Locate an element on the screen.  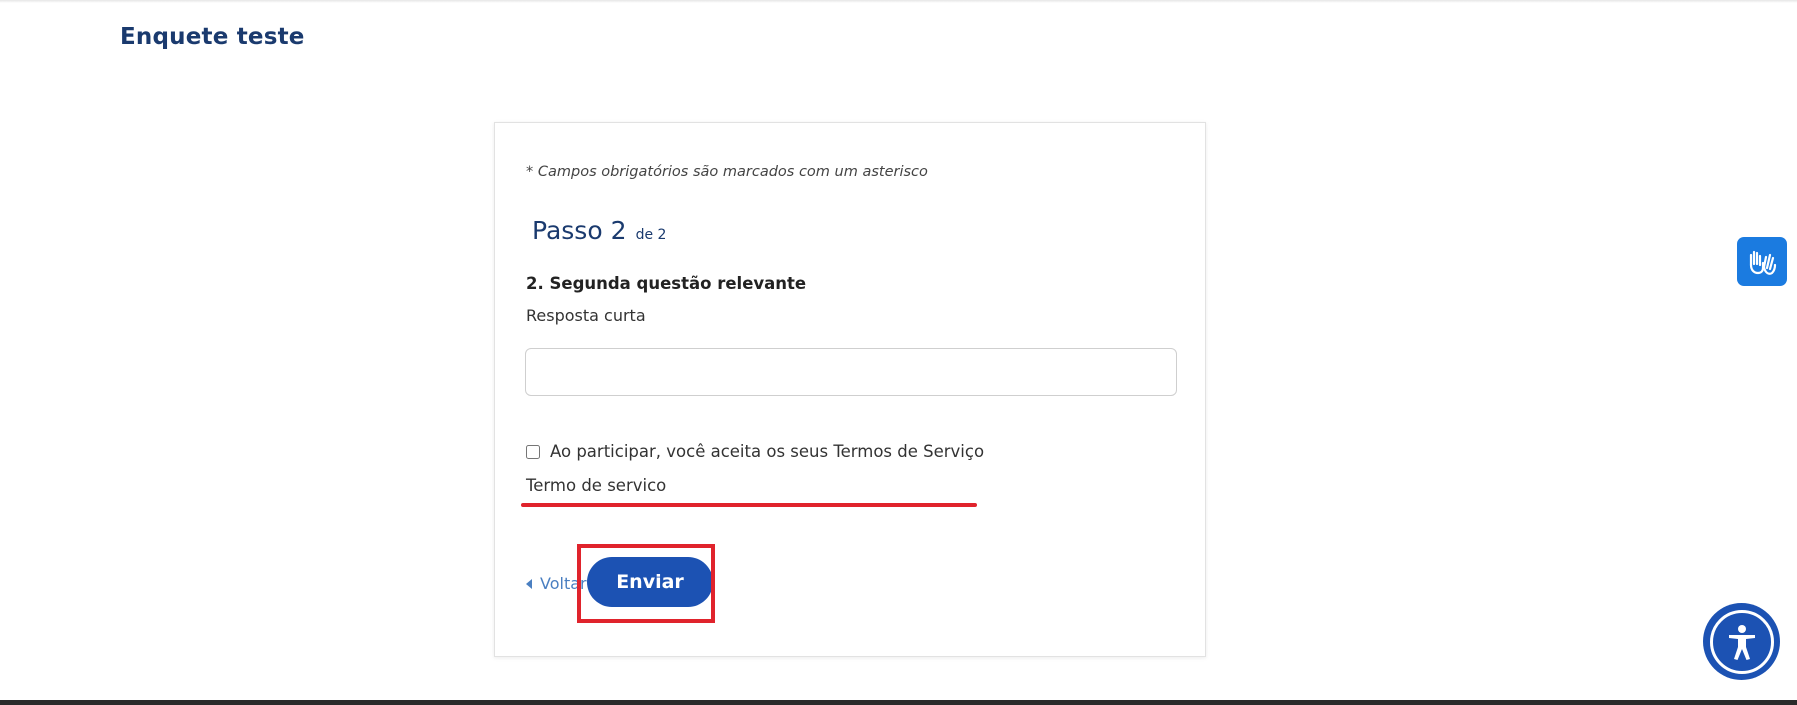
terms-of-service-link: Termo de servico is located at coordinates (596, 485).